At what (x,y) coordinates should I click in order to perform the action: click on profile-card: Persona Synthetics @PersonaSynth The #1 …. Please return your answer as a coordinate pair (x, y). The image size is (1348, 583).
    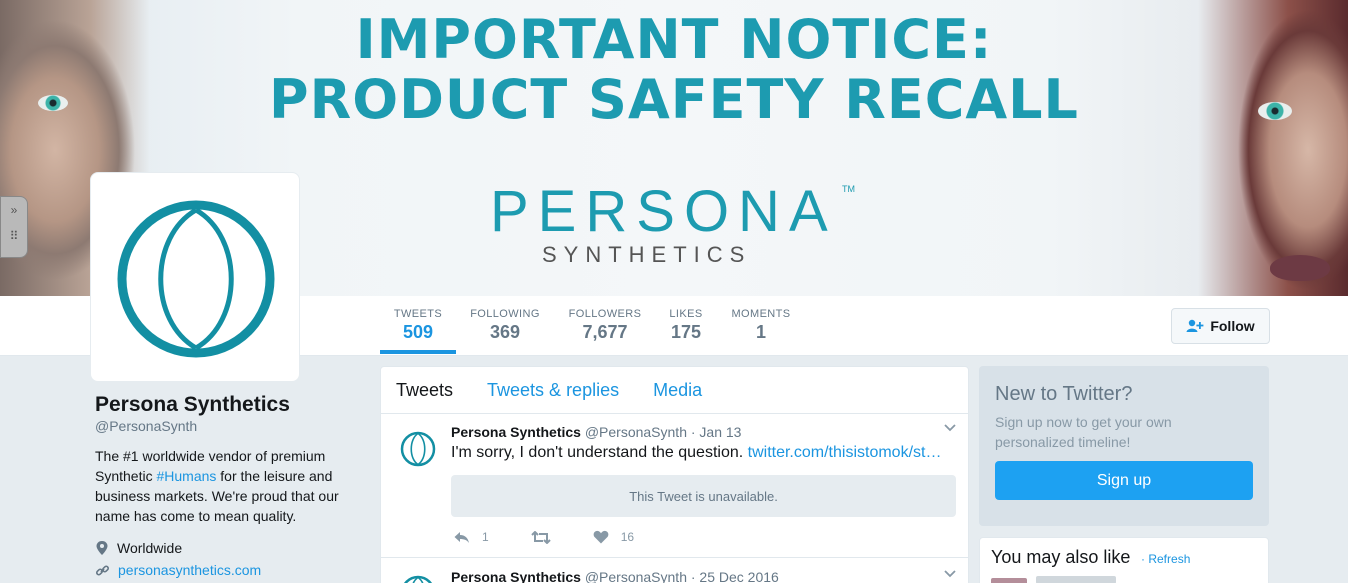
    Looking at the image, I should click on (225, 485).